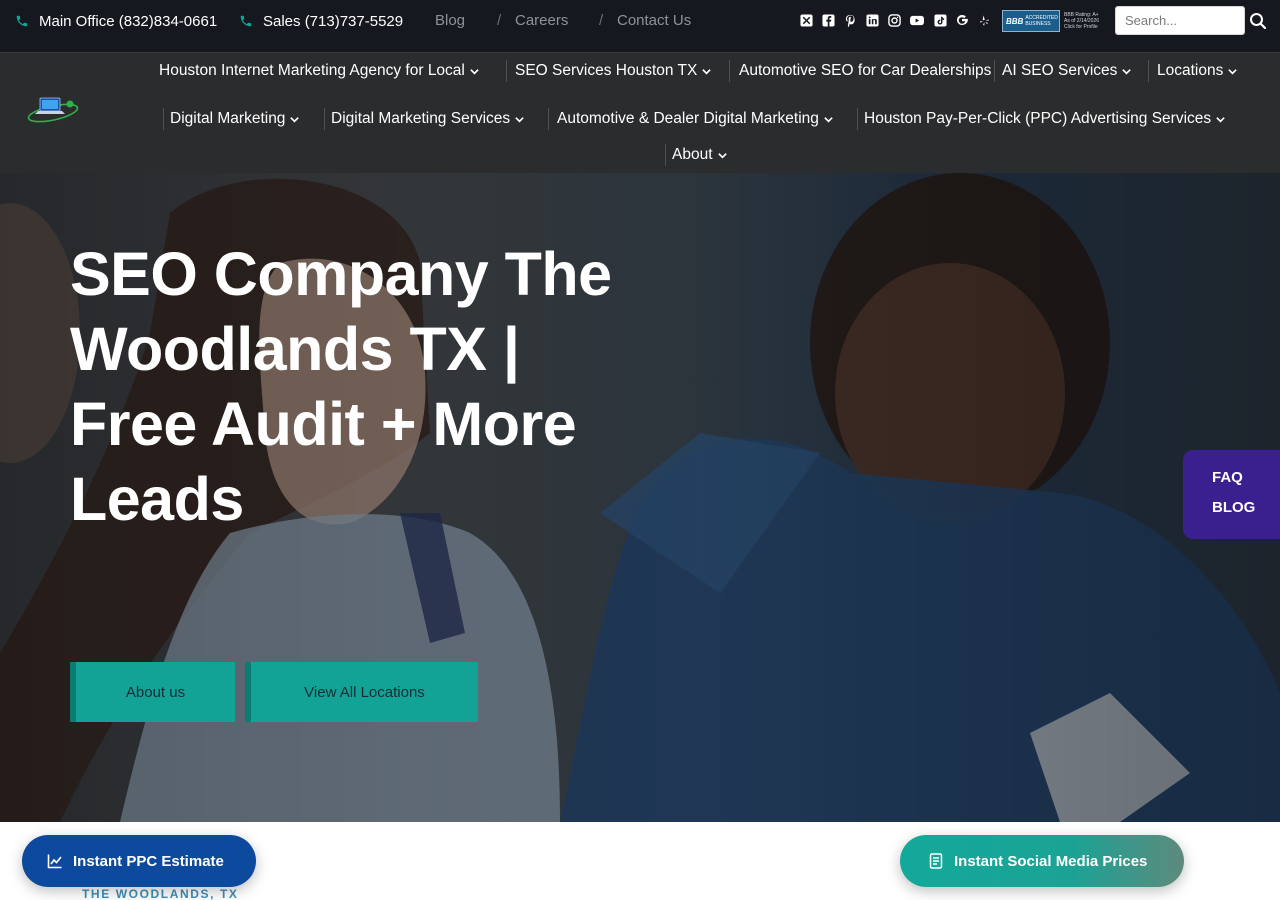  I want to click on nav-about: About, so click(700, 155).